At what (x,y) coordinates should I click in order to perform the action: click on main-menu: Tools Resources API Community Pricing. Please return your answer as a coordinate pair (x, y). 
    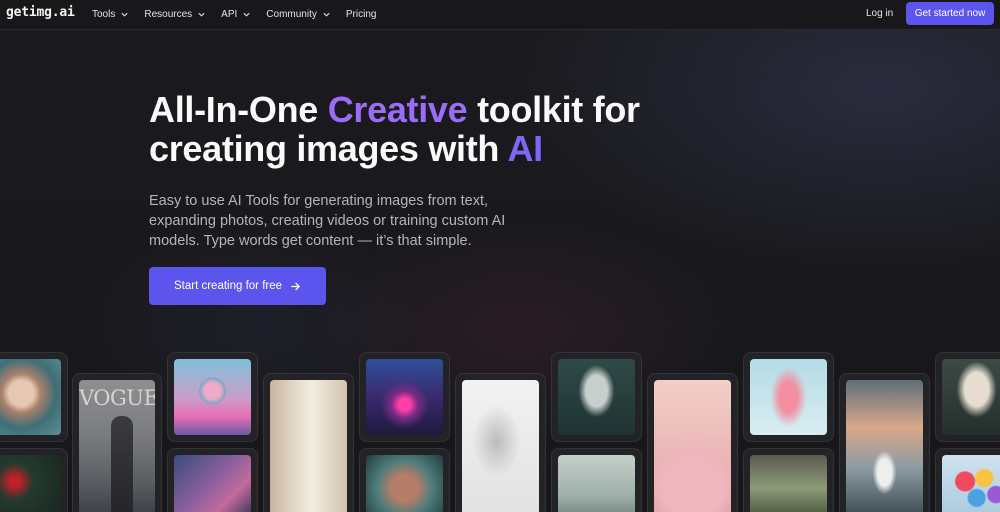
    Looking at the image, I should click on (241, 14).